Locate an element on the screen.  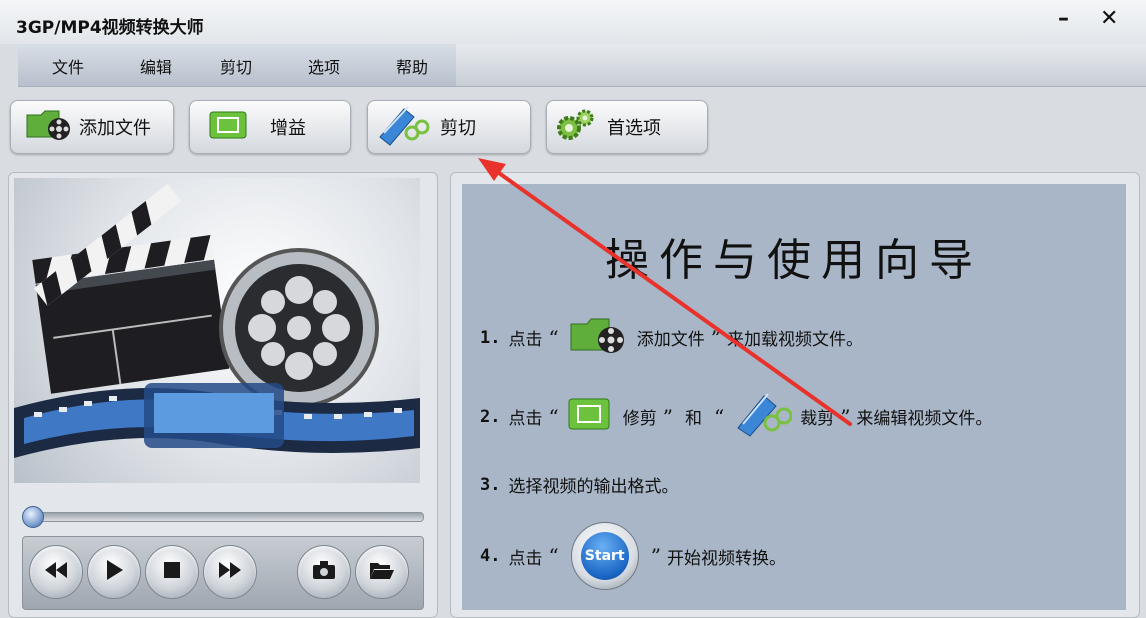
step-label: 添加文件 is located at coordinates (670, 340).